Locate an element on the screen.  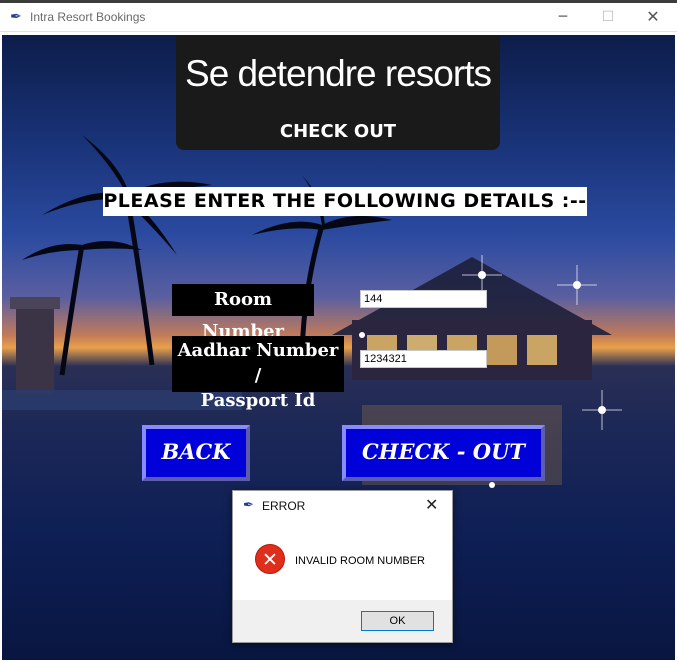
dialog-footer: OK is located at coordinates (342, 621).